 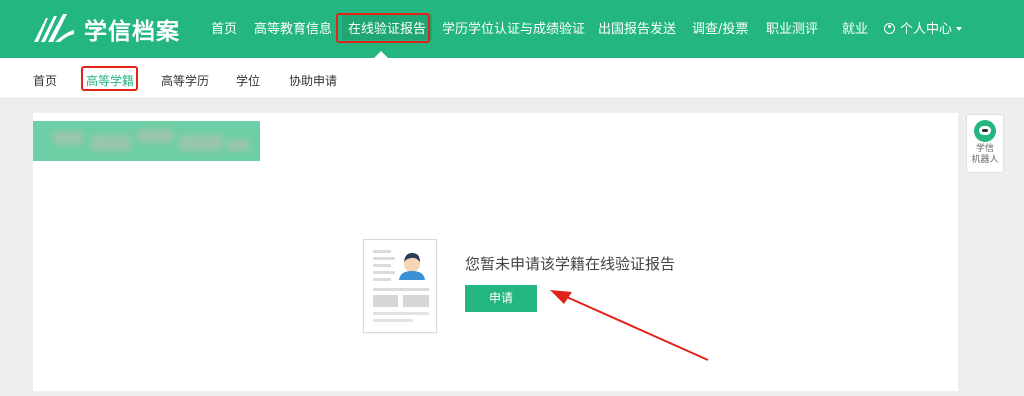 What do you see at coordinates (512, 78) in the screenshot?
I see `sub-navigation-bar: 首页 高等学籍 高等学历 学位 协助申请` at bounding box center [512, 78].